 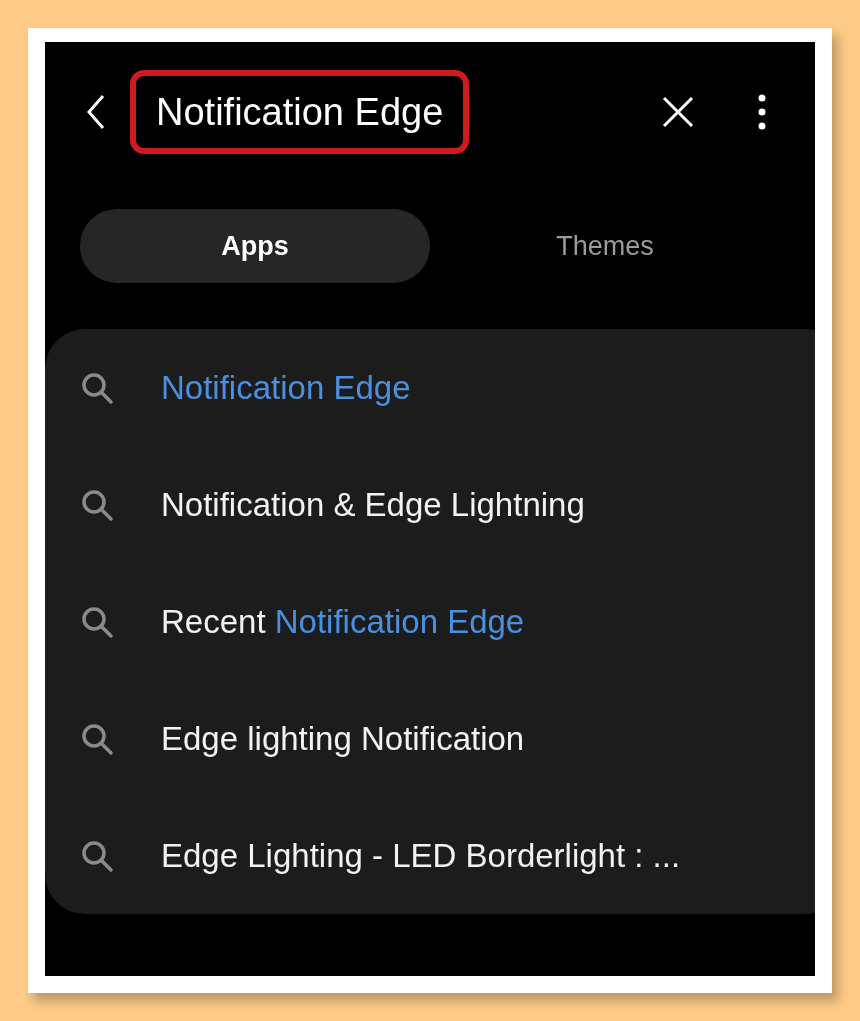 I want to click on tab: Apps, so click(x=255, y=246).